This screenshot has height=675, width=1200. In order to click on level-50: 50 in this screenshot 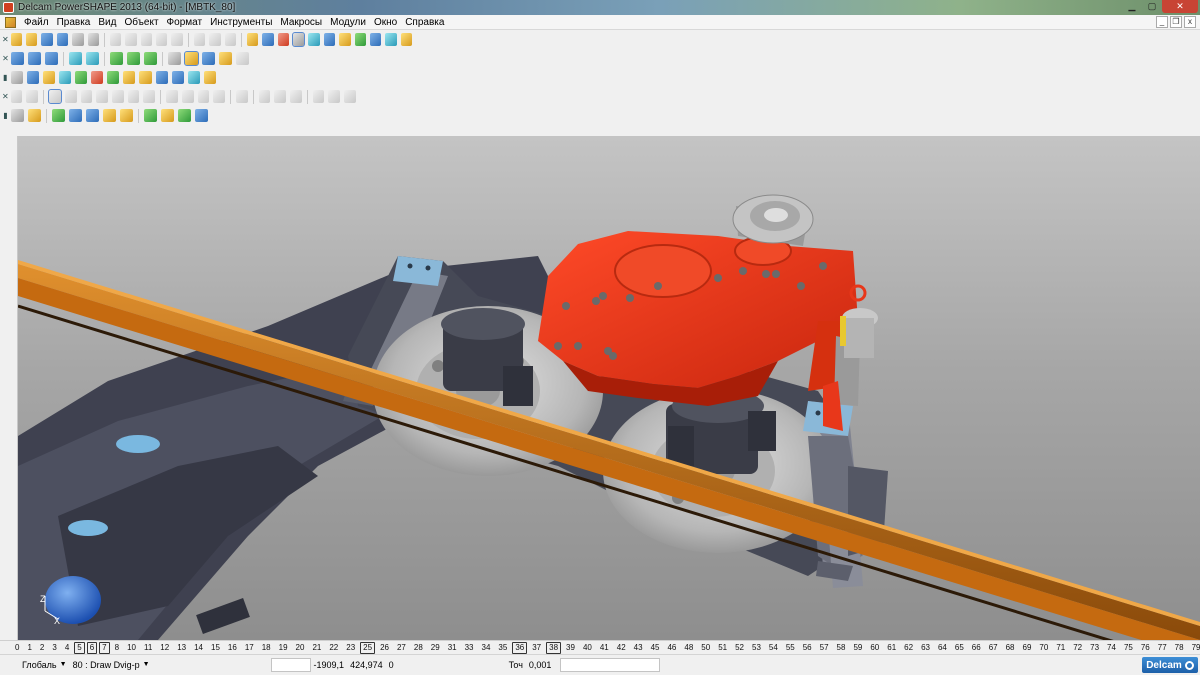, I will do `click(705, 648)`.